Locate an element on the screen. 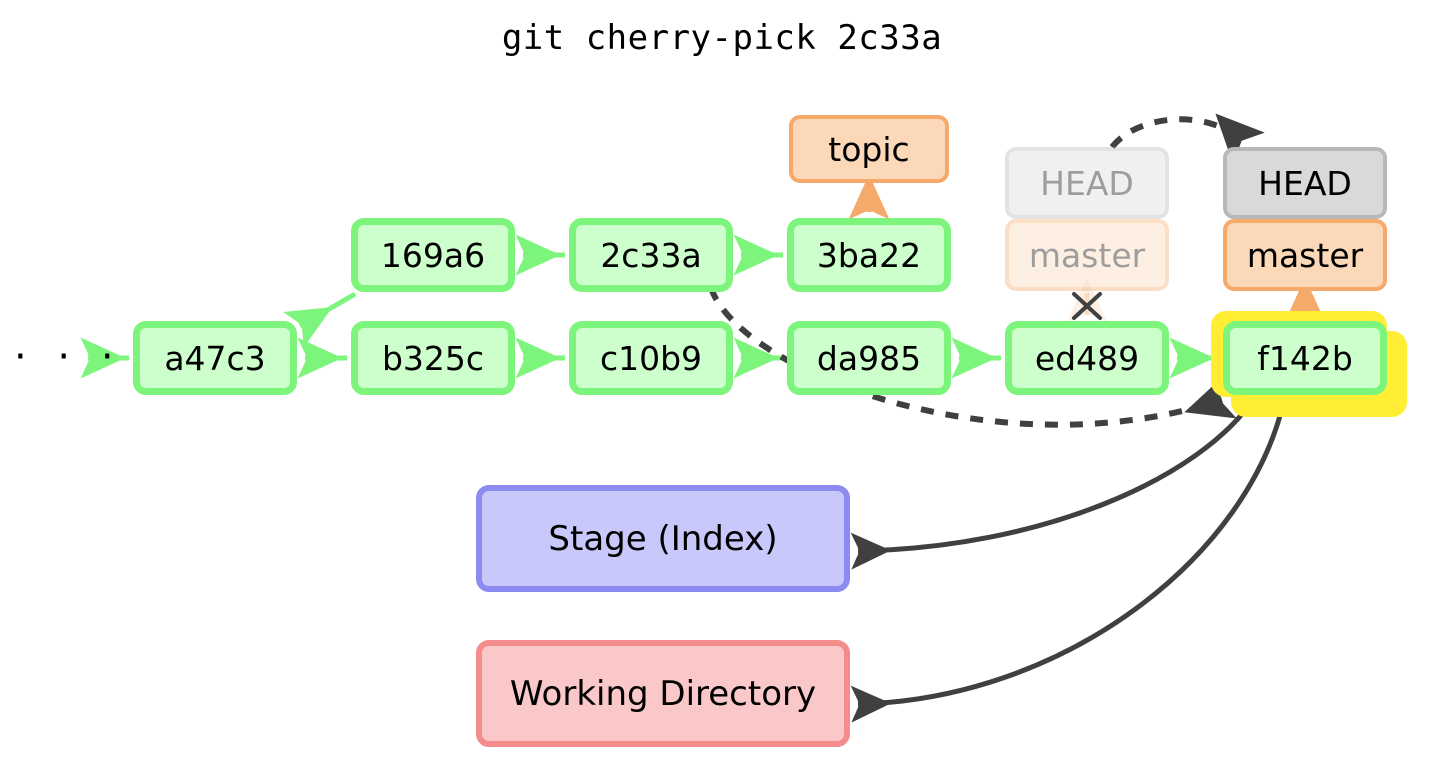 This screenshot has width=1444, height=778. commit-node-2c33a: 2c33a is located at coordinates (651, 255).